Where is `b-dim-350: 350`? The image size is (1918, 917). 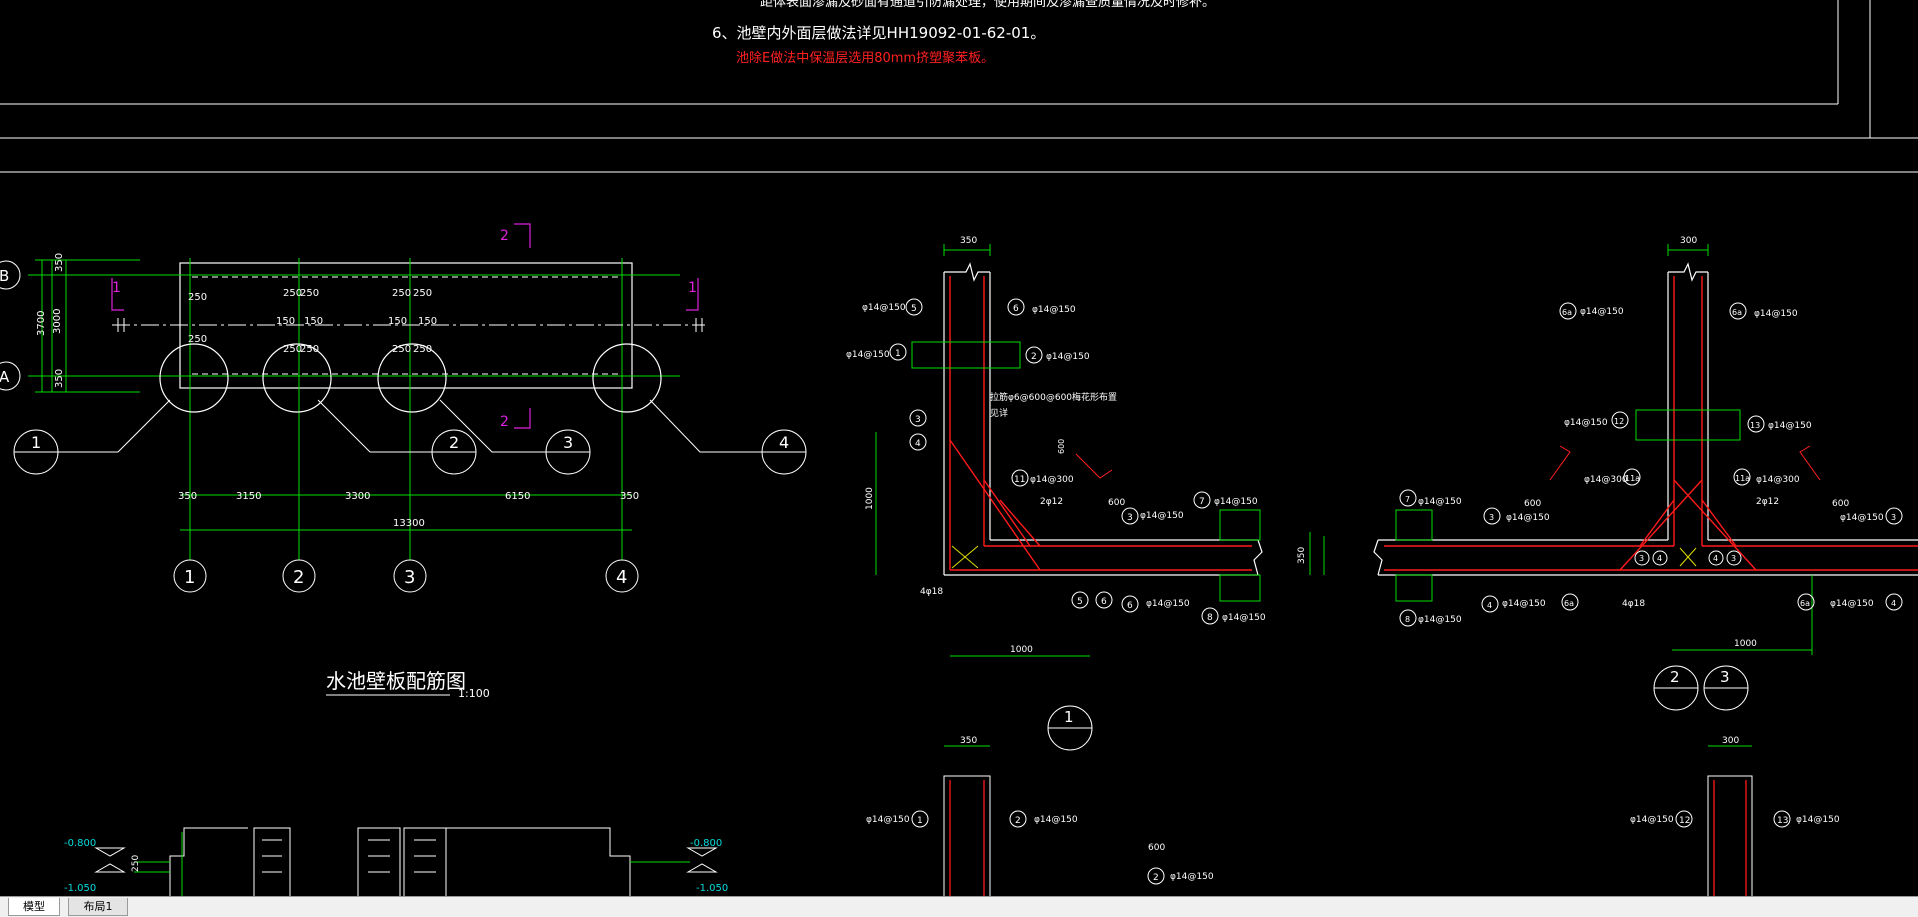 b-dim-350: 350 is located at coordinates (968, 741).